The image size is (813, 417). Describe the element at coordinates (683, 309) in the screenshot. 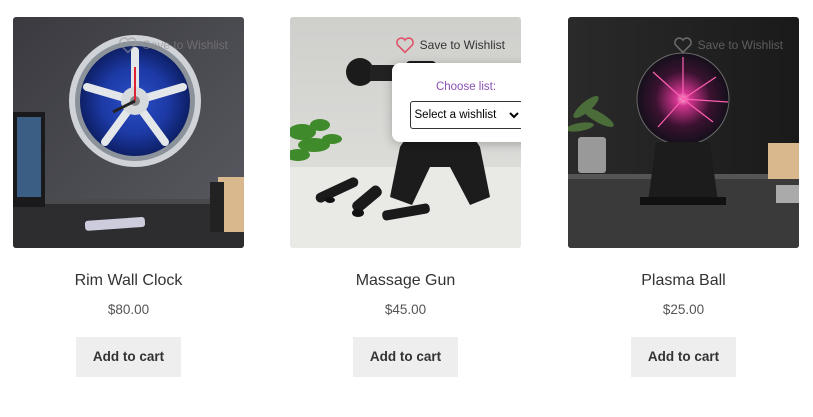

I see `product-price: $25.00` at that location.